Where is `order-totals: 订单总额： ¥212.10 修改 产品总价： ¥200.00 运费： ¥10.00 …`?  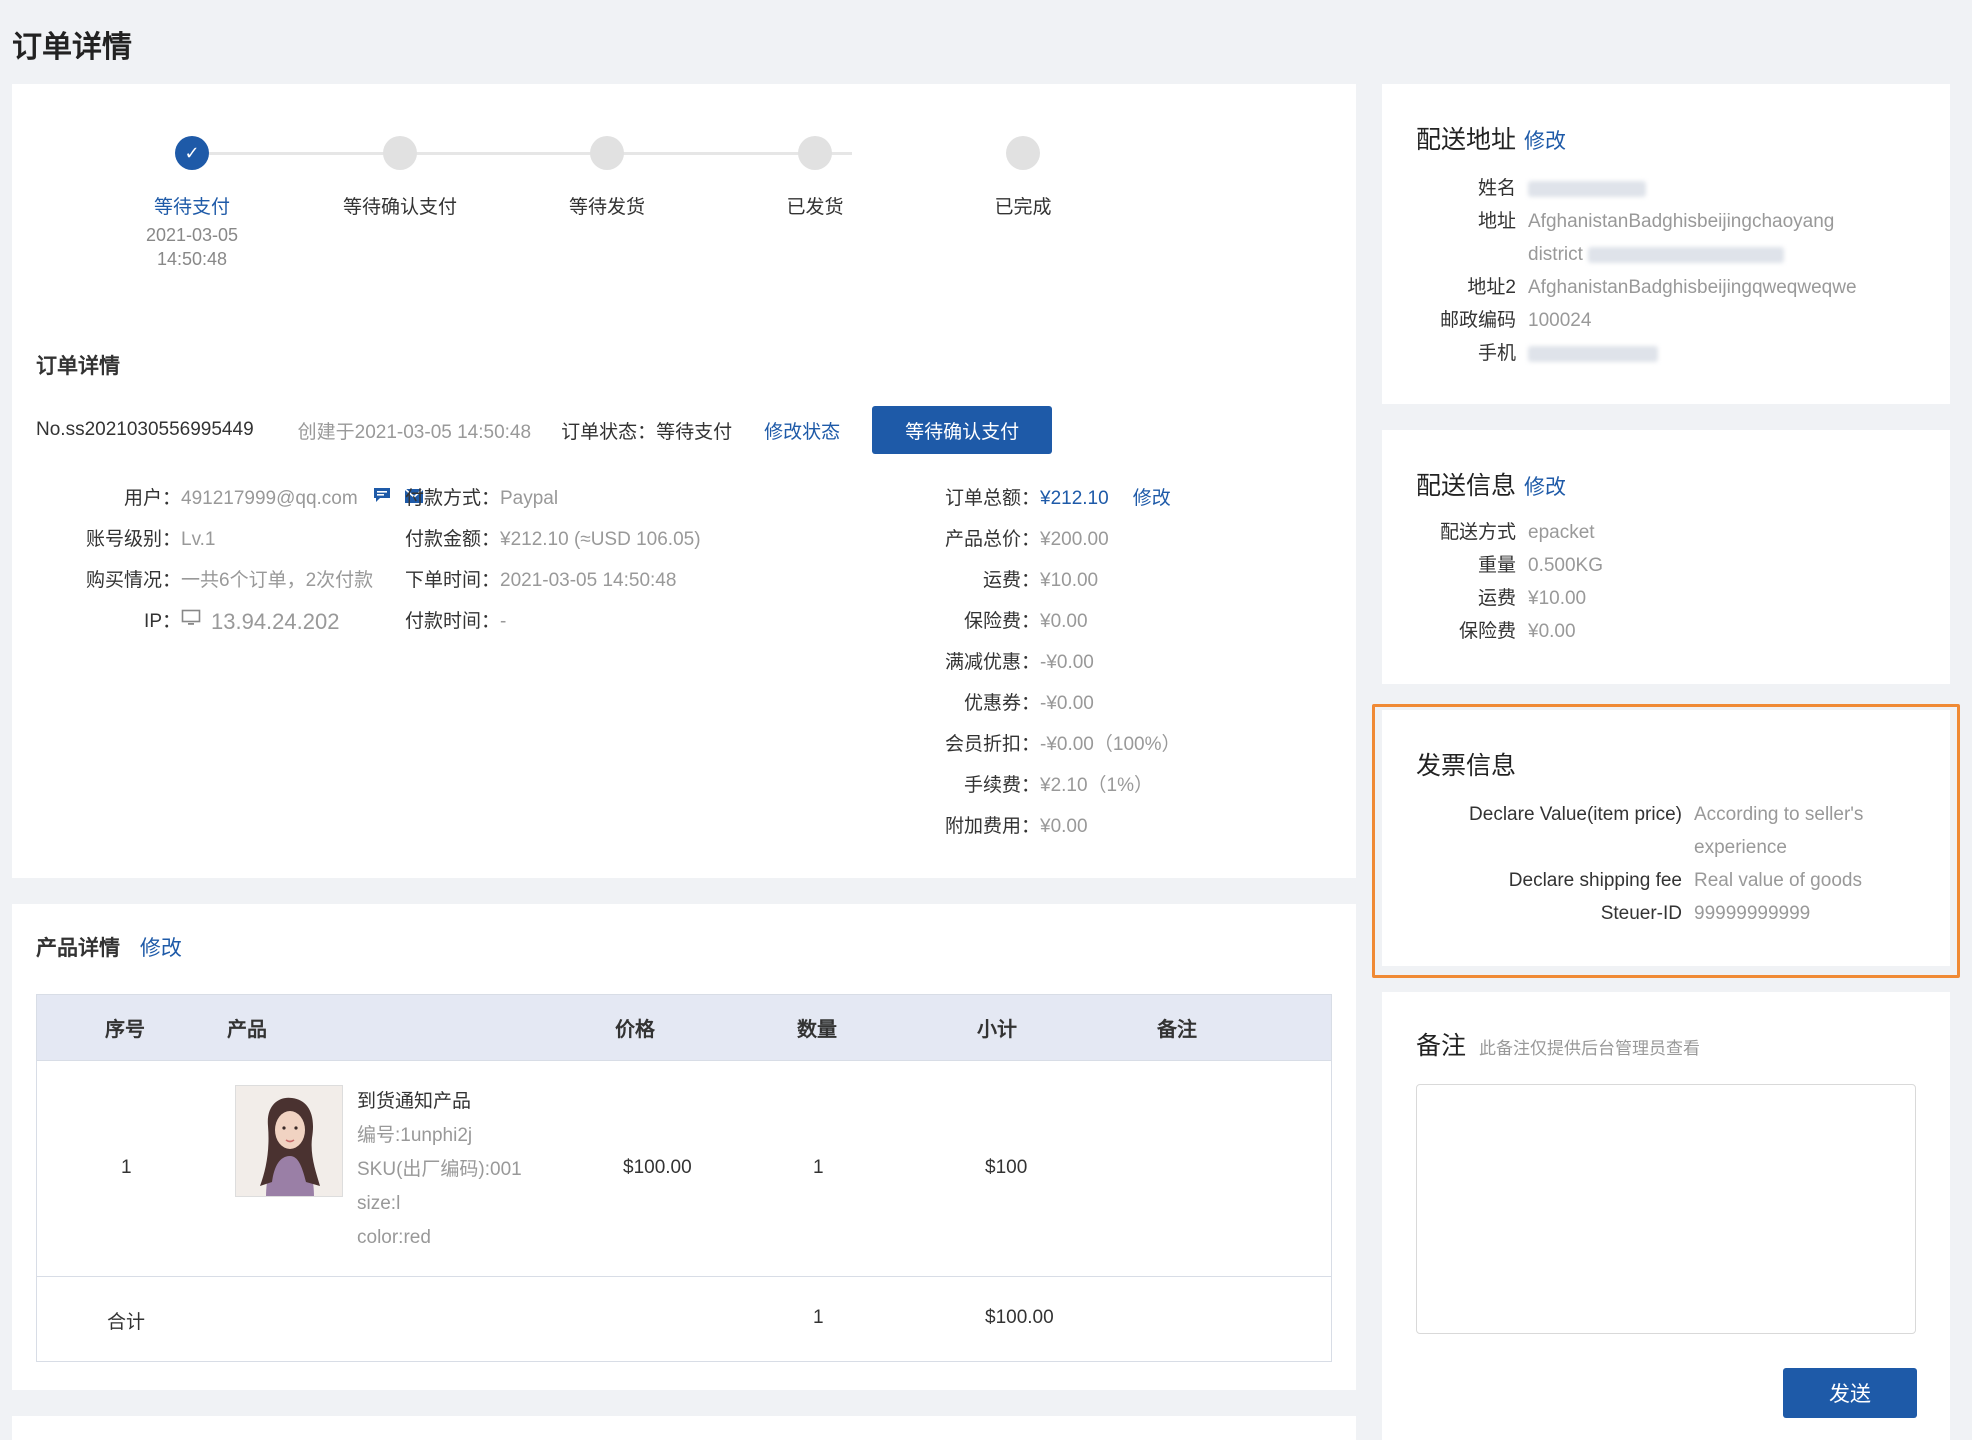 order-totals: 订单总额： ¥212.10 修改 产品总价： ¥200.00 运费： ¥10.00 … is located at coordinates (1033, 662).